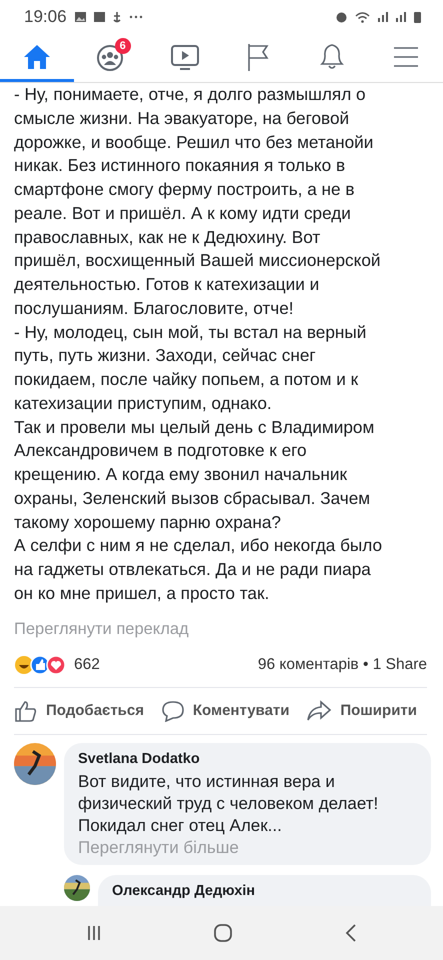 The height and width of the screenshot is (960, 443). Describe the element at coordinates (258, 57) in the screenshot. I see `flag-icon` at that location.